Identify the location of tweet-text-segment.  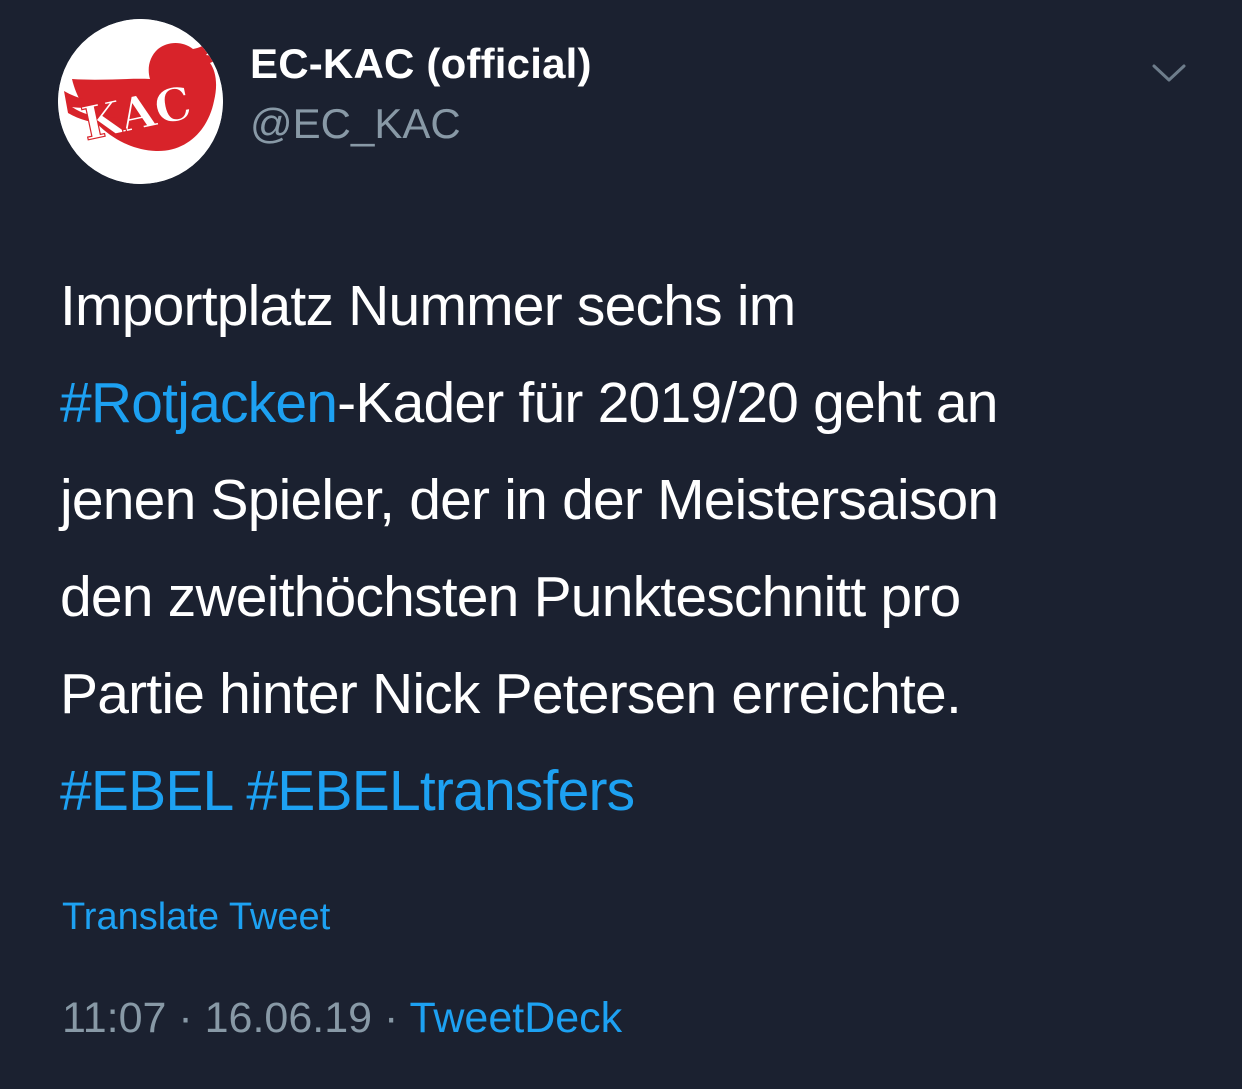
(238, 791).